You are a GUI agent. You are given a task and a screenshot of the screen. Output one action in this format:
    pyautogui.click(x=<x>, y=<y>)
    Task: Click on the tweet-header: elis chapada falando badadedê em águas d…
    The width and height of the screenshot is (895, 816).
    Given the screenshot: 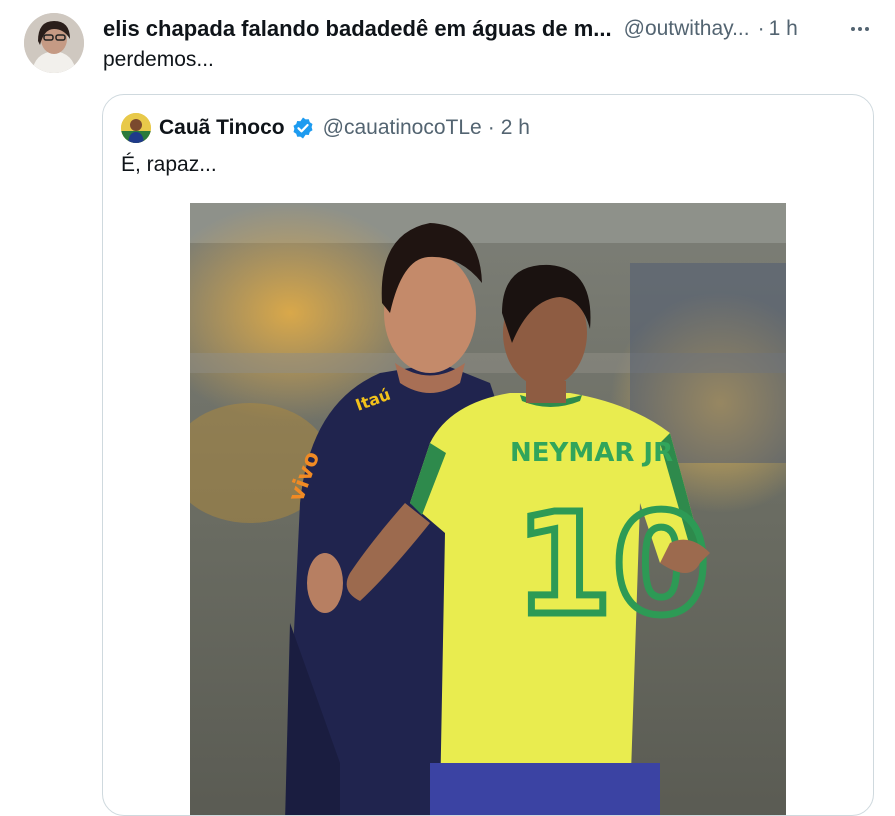 What is the action you would take?
    pyautogui.click(x=489, y=29)
    